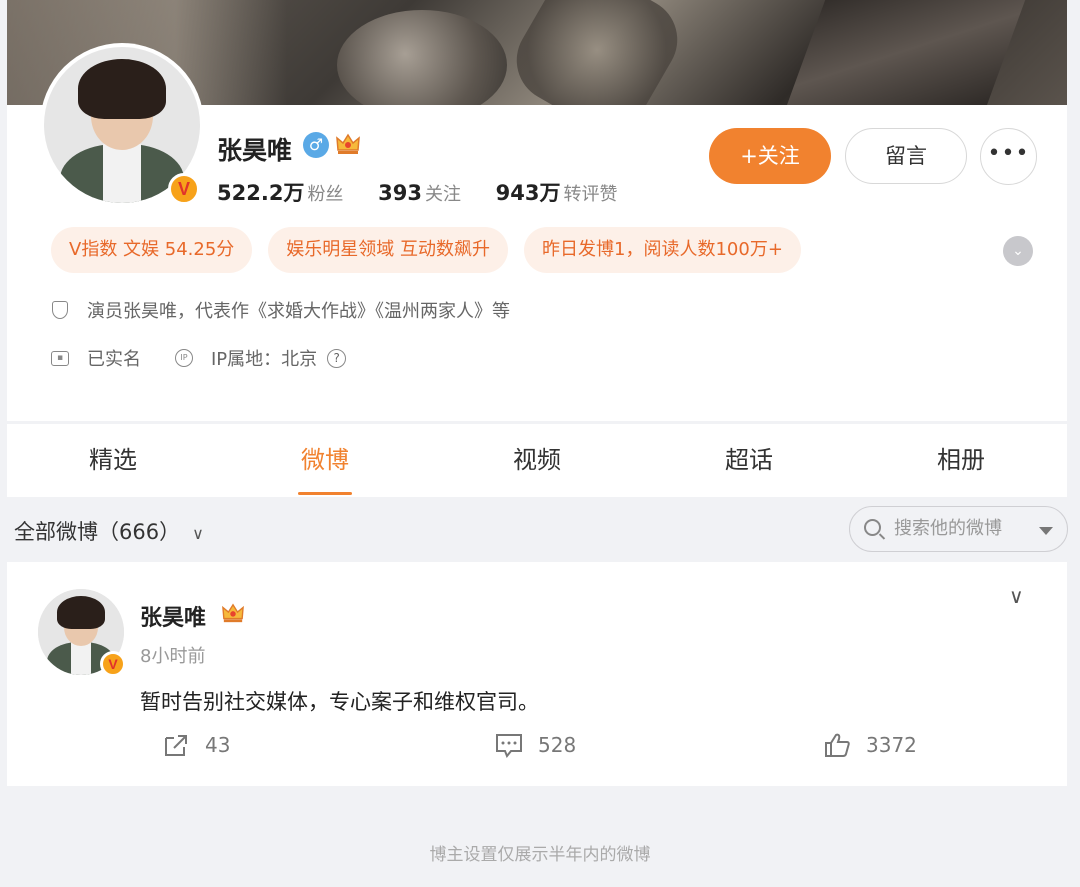 This screenshot has height=887, width=1080. Describe the element at coordinates (339, 702) in the screenshot. I see `post-content: 暂时告别社交媒体，专心案子和维权官司。` at that location.